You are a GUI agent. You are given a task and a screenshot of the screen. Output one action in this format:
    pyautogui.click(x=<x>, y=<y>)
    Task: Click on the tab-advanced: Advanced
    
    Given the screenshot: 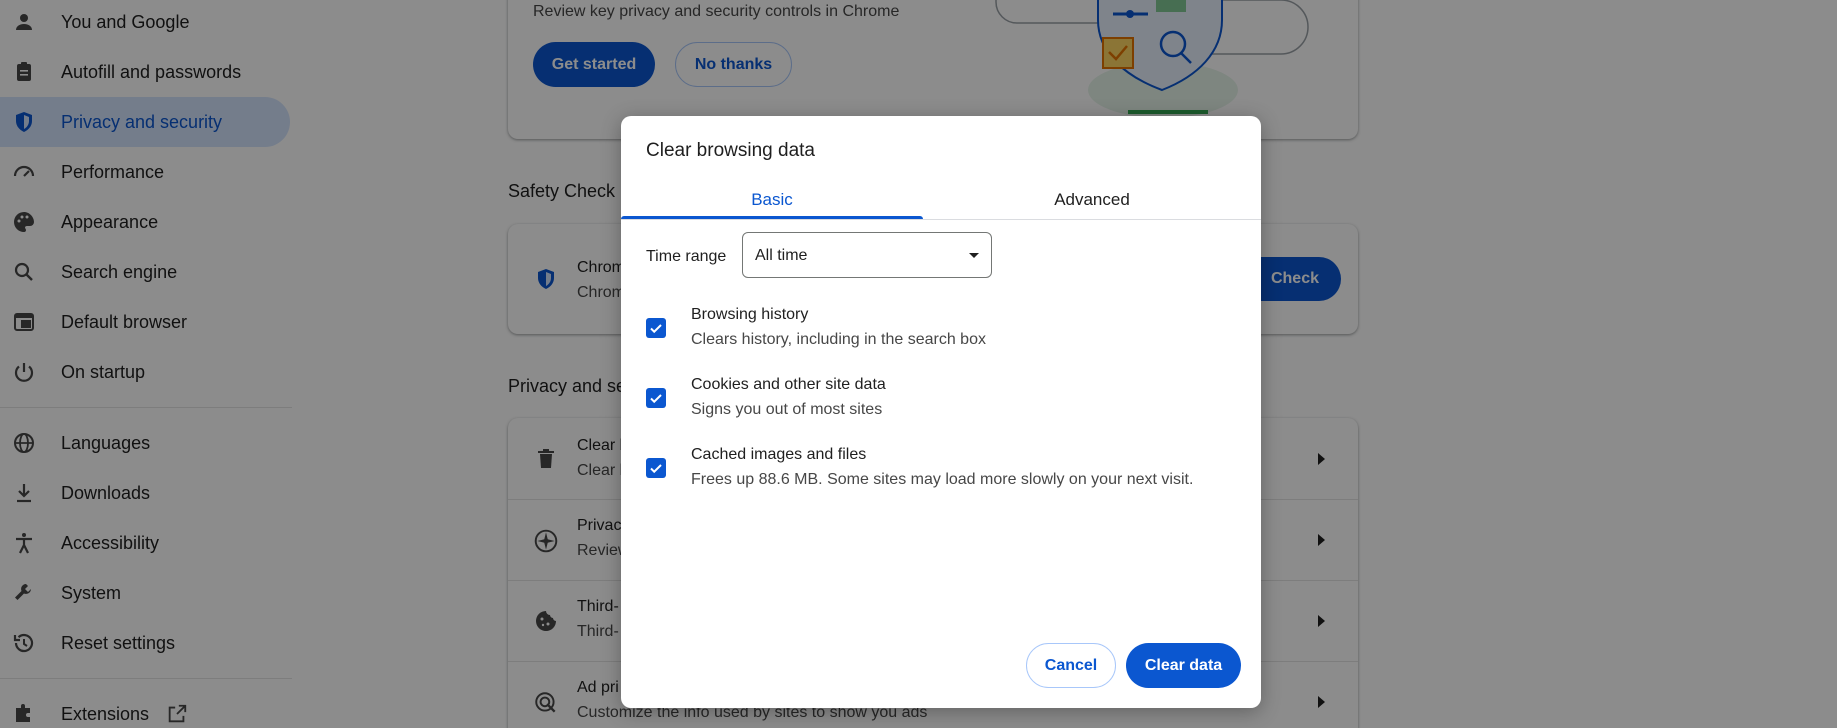 What is the action you would take?
    pyautogui.click(x=1092, y=208)
    